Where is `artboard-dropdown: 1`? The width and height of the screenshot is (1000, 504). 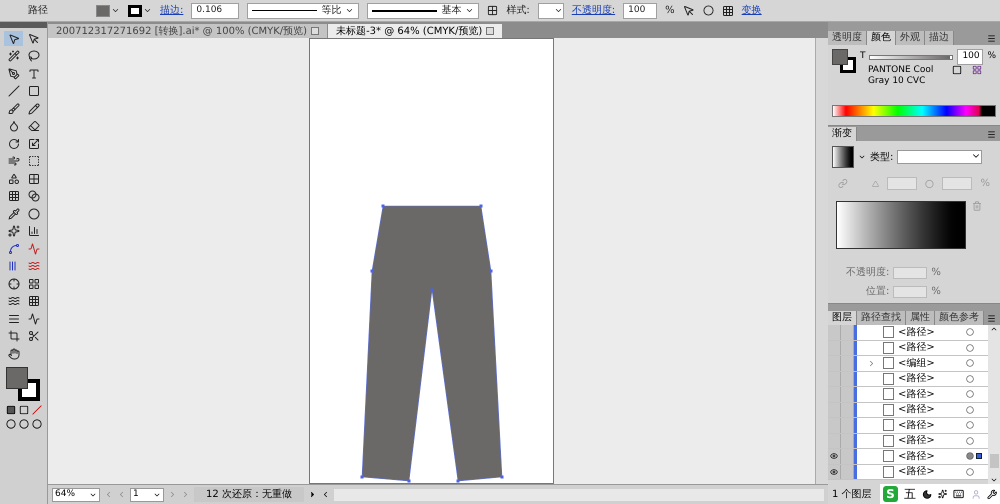
artboard-dropdown: 1 is located at coordinates (147, 495).